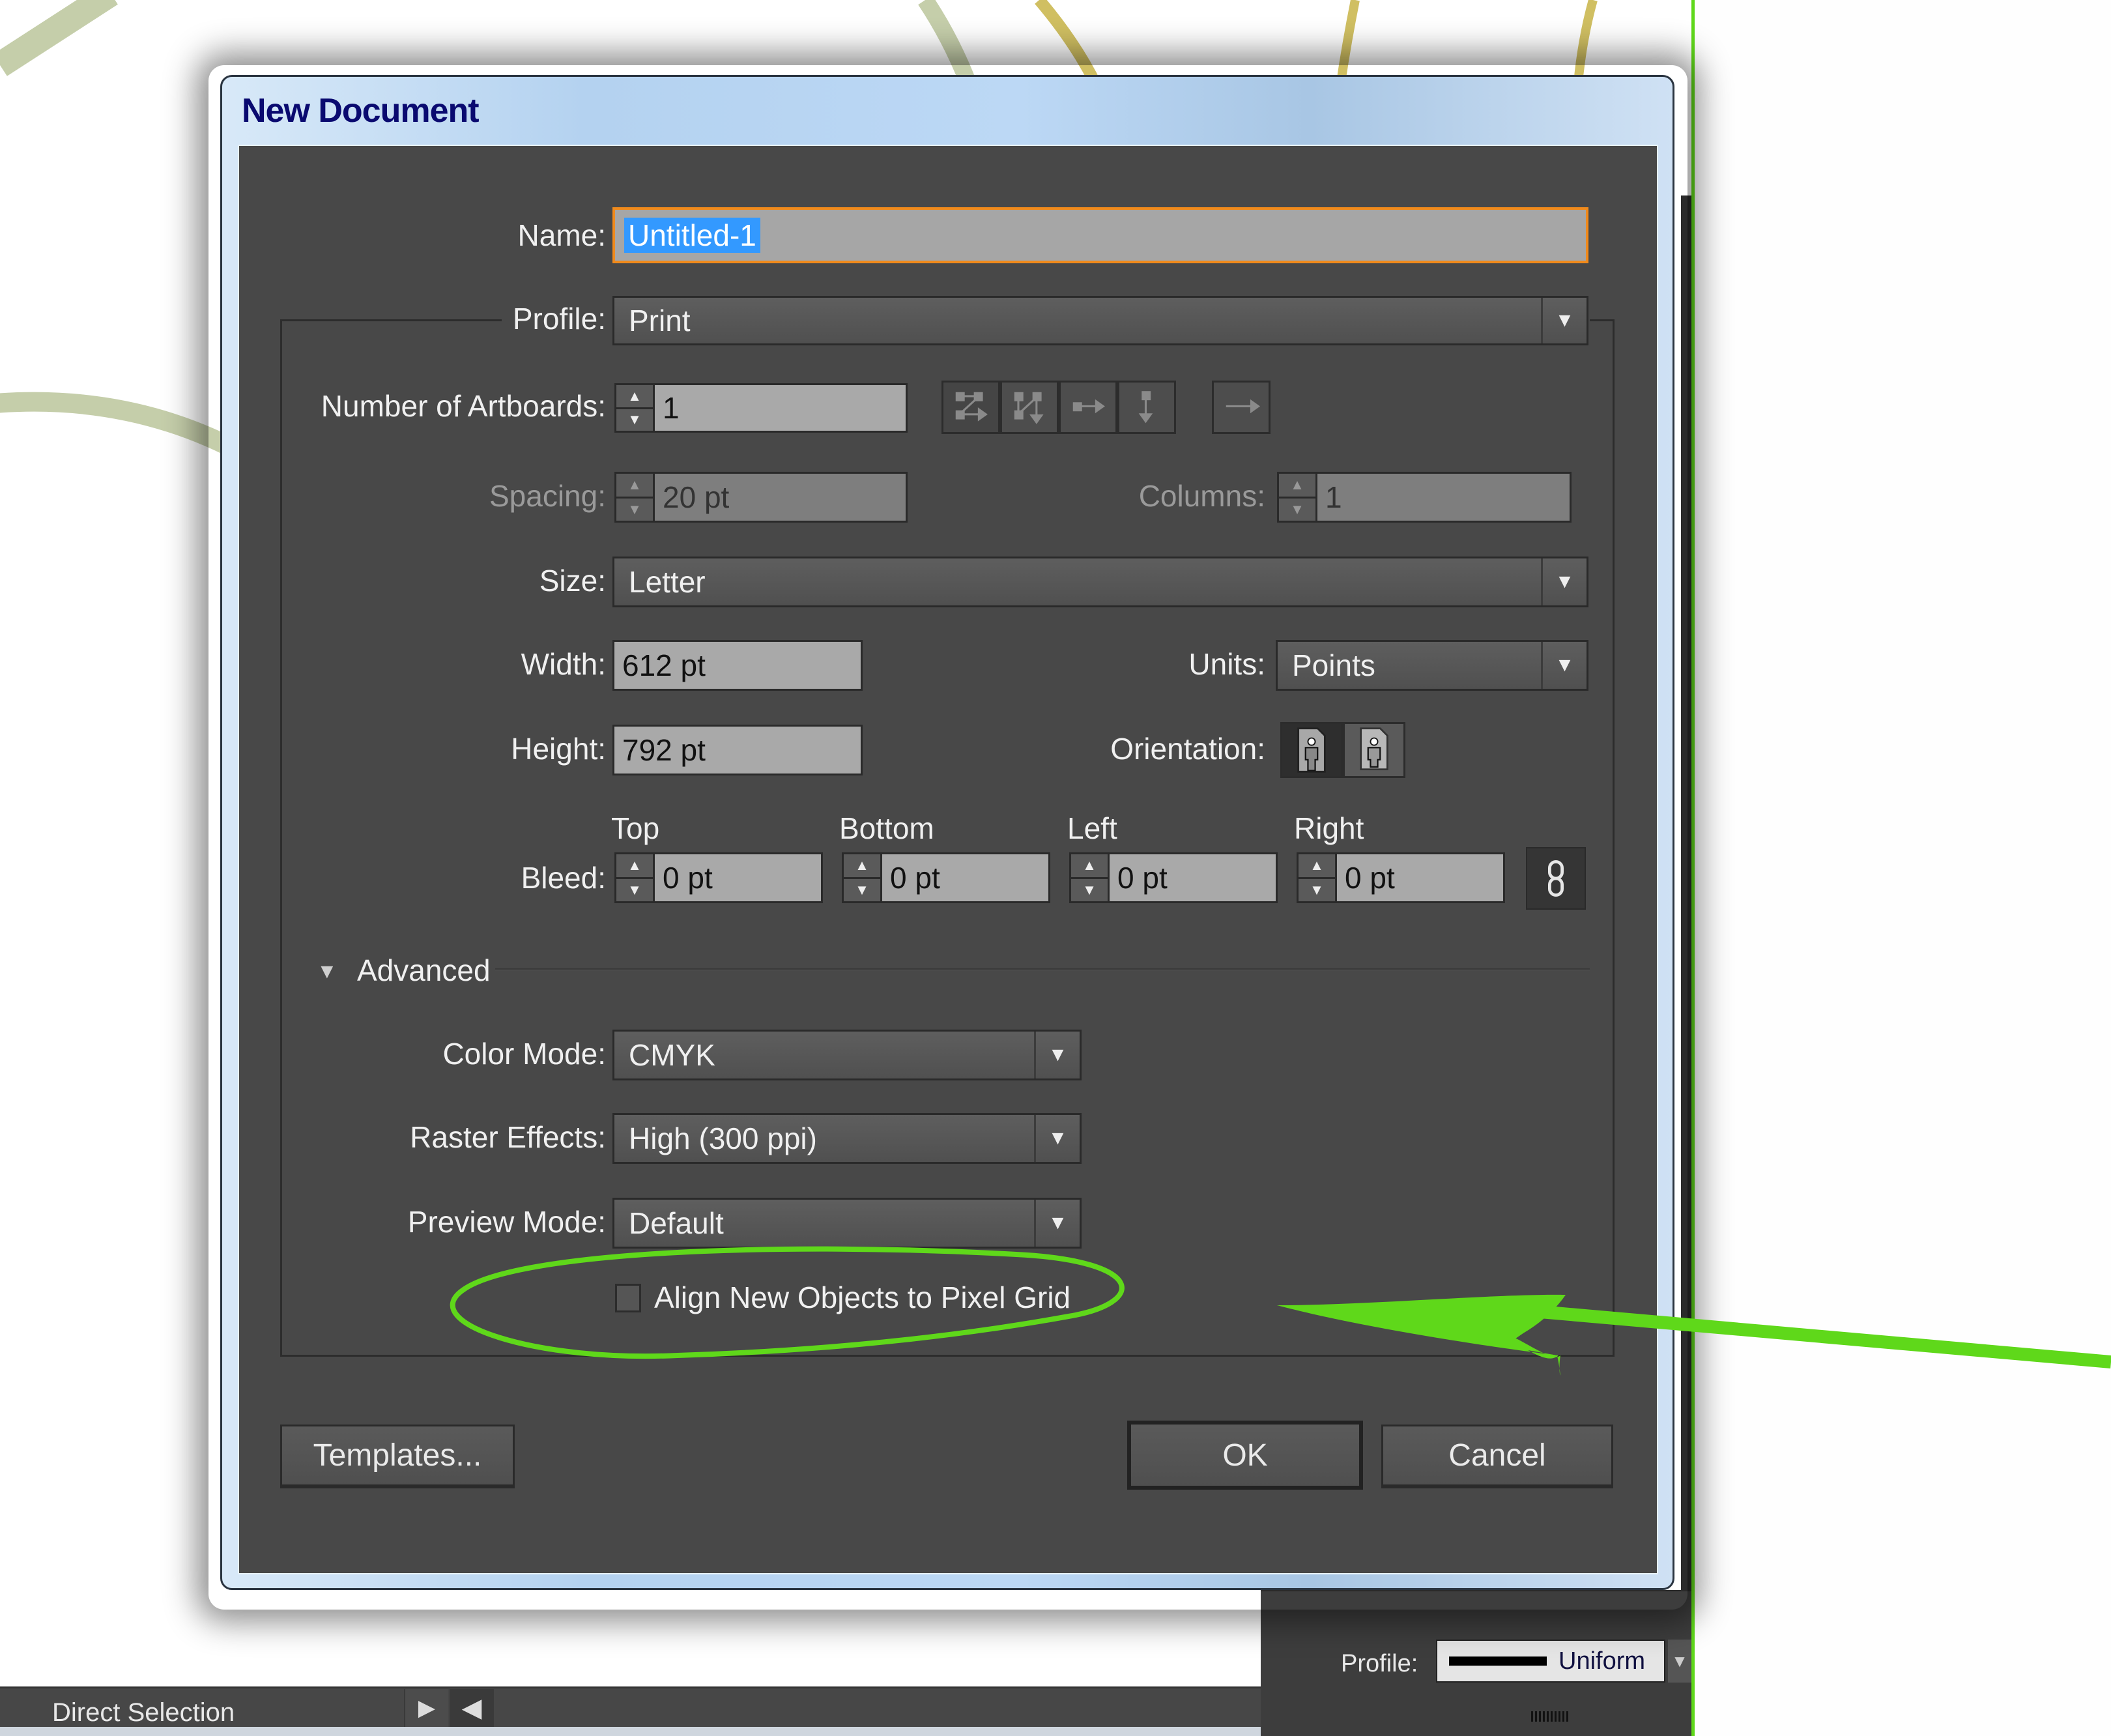 This screenshot has height=1736, width=2111. Describe the element at coordinates (1100, 235) in the screenshot. I see `name-input: Untitled-1` at that location.